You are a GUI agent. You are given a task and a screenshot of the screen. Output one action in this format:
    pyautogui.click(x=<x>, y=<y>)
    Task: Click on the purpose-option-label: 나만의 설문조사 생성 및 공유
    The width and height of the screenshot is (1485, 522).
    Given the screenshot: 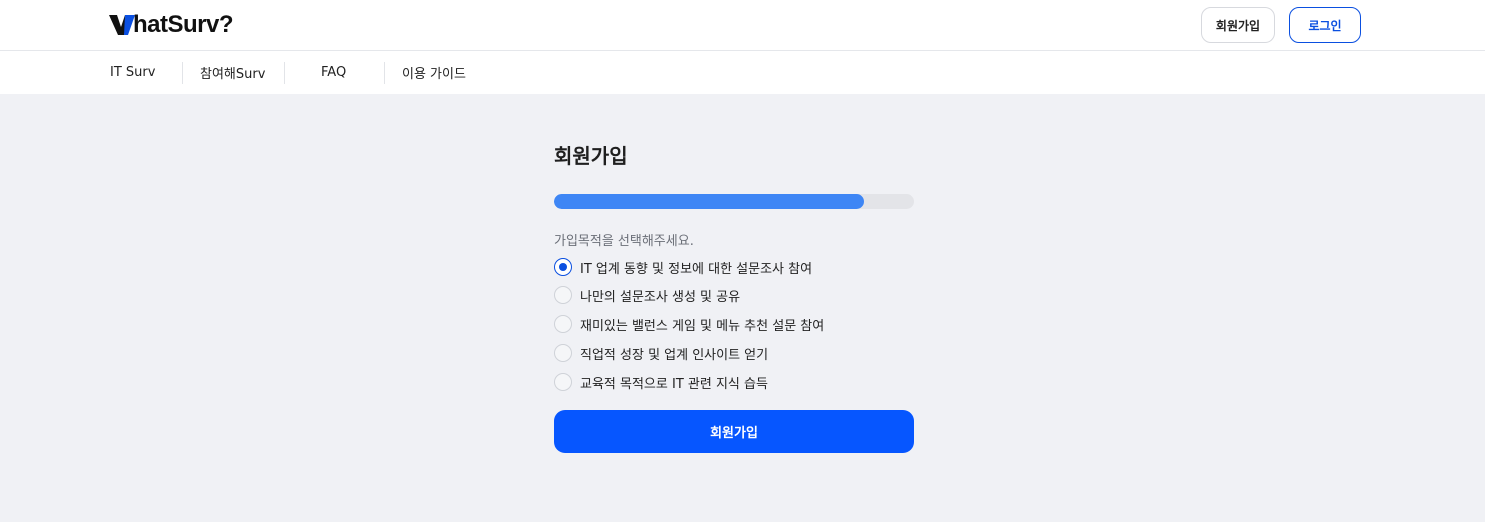 What is the action you would take?
    pyautogui.click(x=660, y=297)
    